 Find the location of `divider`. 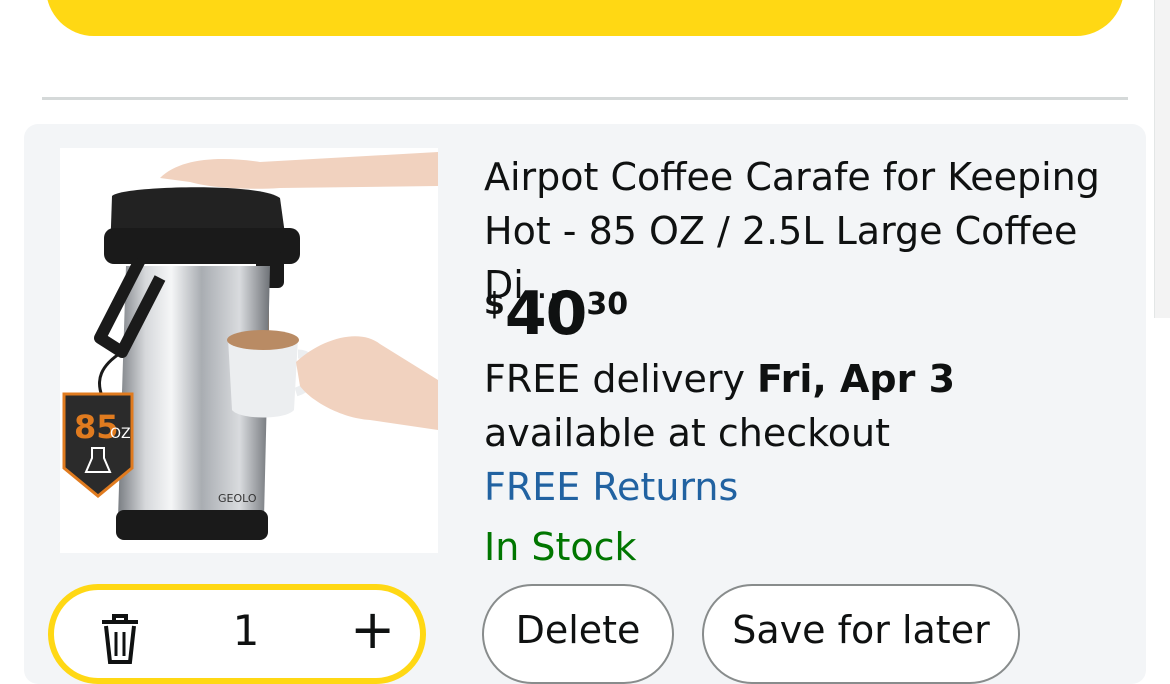

divider is located at coordinates (585, 98).